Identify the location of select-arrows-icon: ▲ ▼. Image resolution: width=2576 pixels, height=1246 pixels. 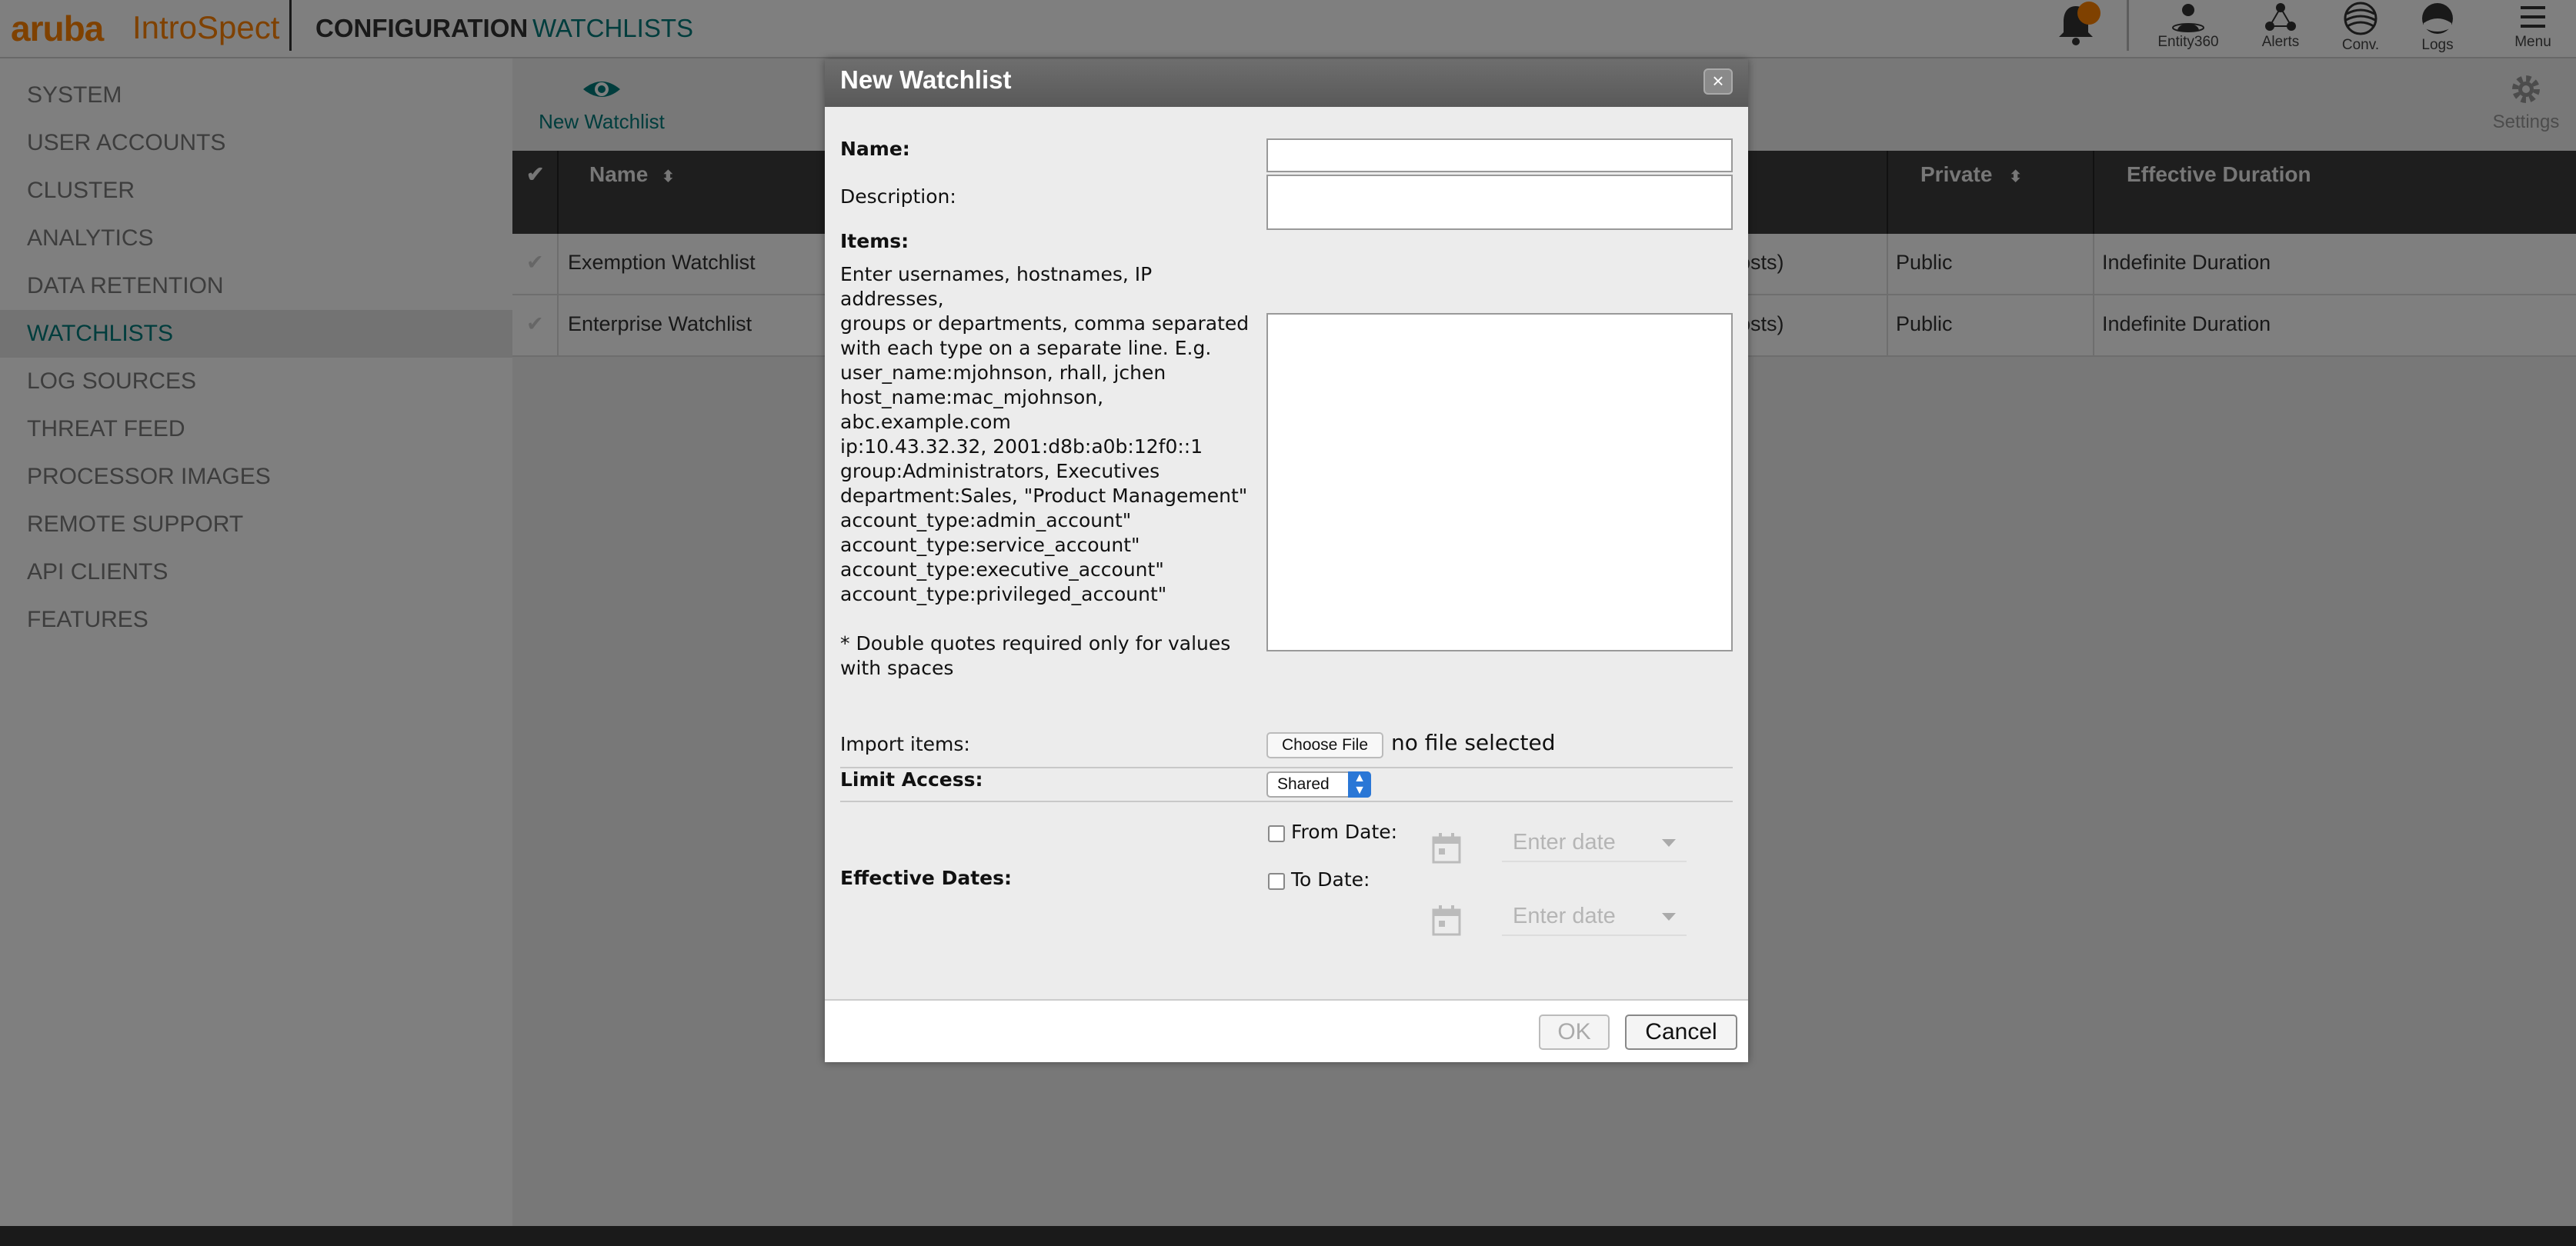
(1360, 785).